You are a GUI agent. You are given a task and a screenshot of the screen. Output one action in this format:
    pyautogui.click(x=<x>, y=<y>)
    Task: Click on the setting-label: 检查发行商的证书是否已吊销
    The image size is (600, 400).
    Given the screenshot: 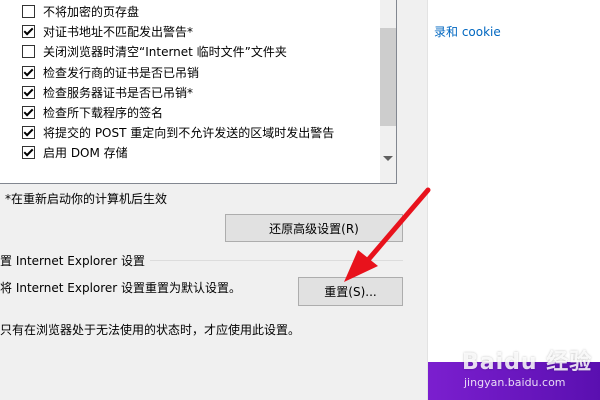 What is the action you would take?
    pyautogui.click(x=121, y=72)
    